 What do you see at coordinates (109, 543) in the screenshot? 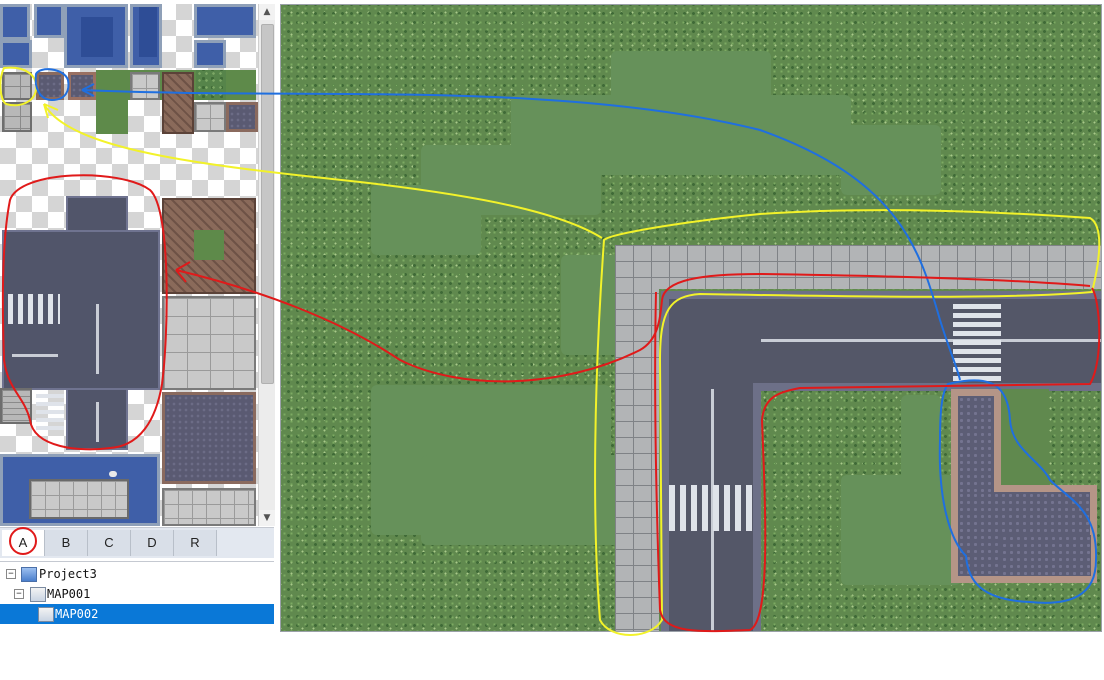
I see `tab-c: C` at bounding box center [109, 543].